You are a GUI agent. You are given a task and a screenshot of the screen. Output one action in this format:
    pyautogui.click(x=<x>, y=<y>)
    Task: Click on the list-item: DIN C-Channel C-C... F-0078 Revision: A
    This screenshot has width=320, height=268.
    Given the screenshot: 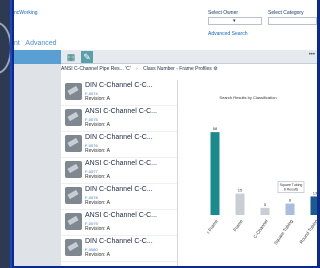 What is the action you would take?
    pyautogui.click(x=119, y=197)
    